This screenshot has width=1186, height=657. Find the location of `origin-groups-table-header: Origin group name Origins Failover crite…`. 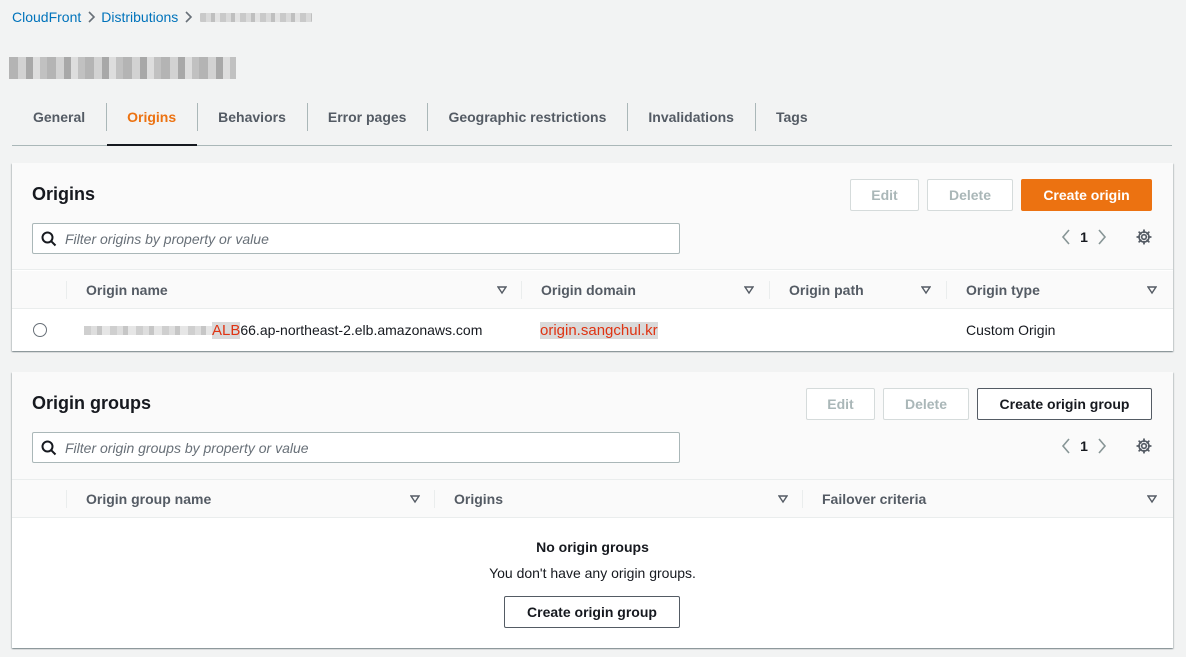

origin-groups-table-header: Origin group name Origins Failover crite… is located at coordinates (592, 499).